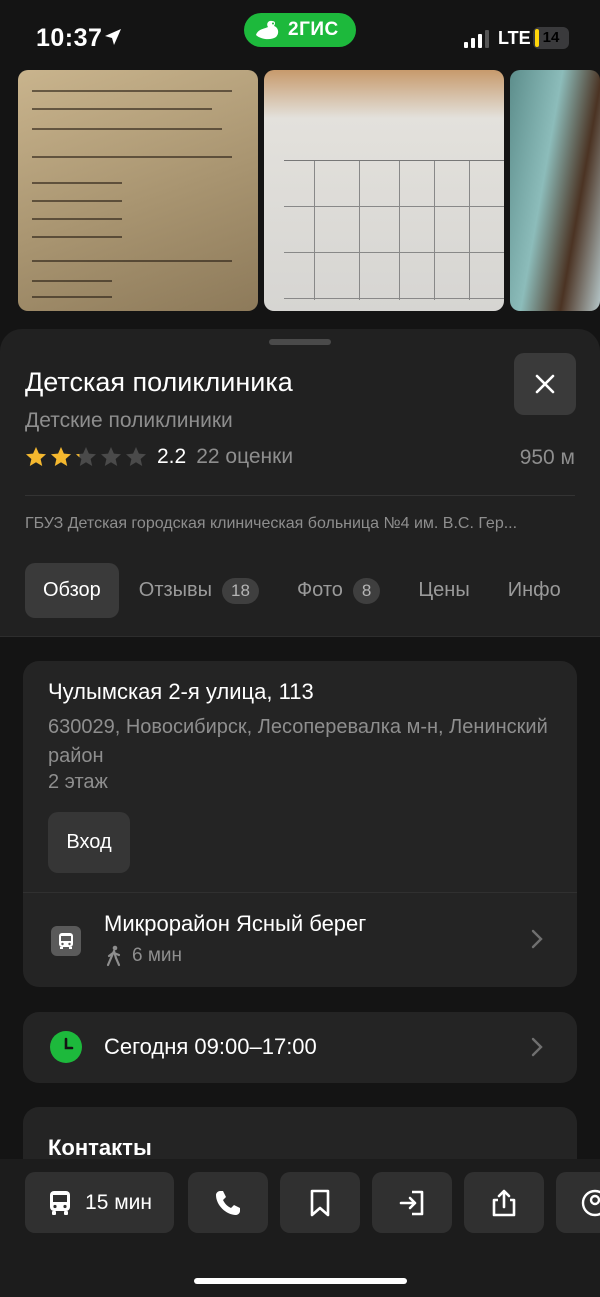  What do you see at coordinates (113, 37) in the screenshot?
I see `location-arrow-icon` at bounding box center [113, 37].